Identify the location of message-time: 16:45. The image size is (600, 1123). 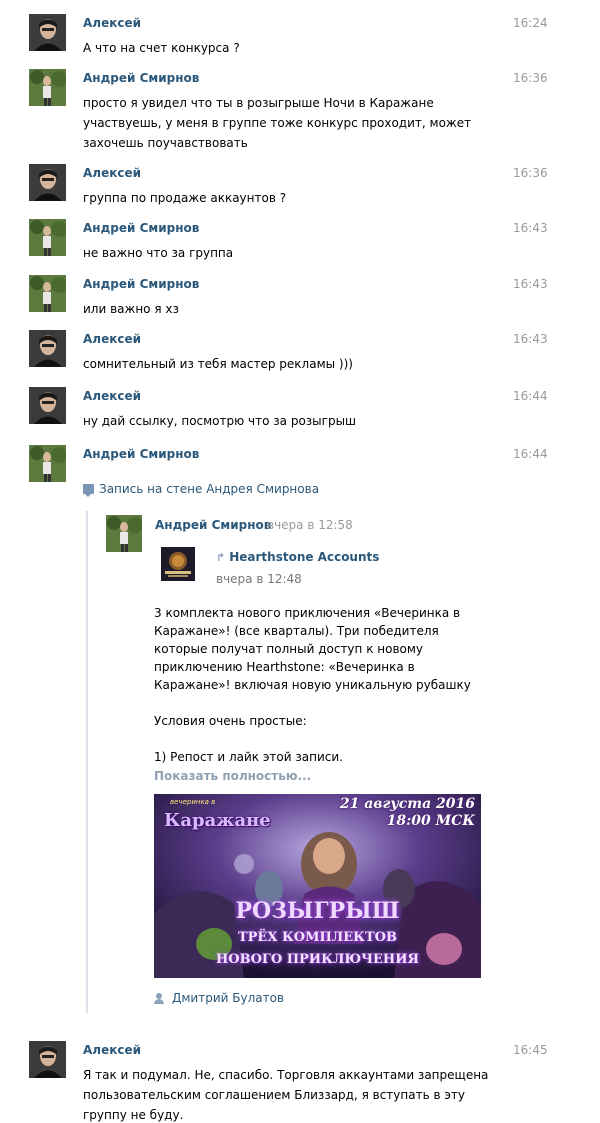
(530, 1050).